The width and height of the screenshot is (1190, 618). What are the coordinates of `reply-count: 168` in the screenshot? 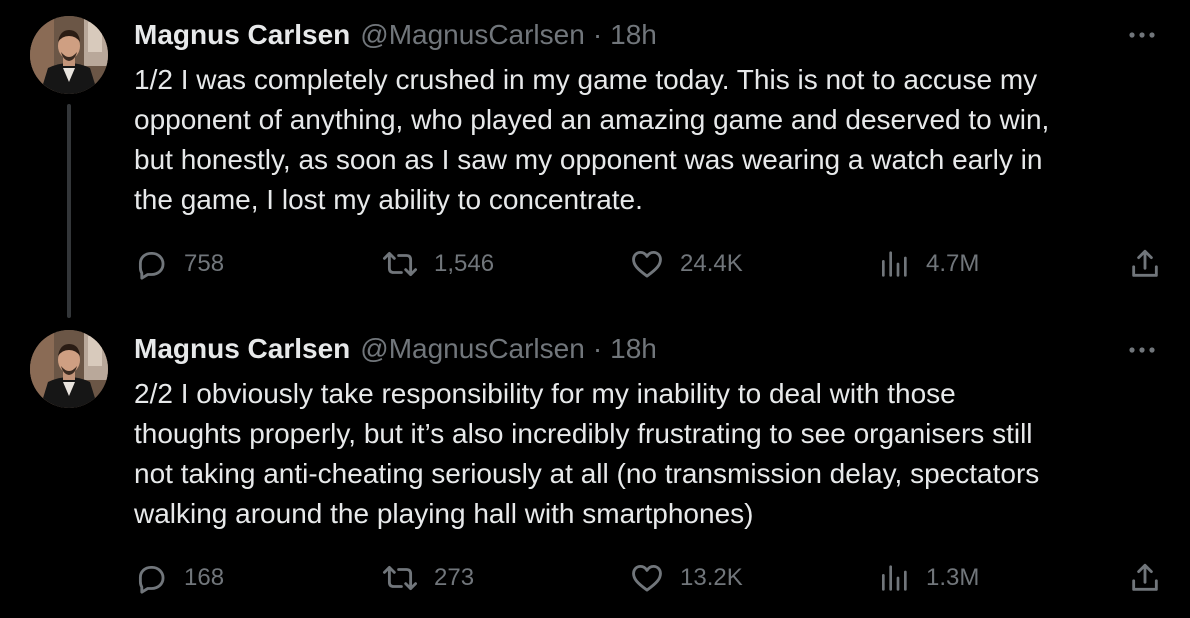 It's located at (204, 577).